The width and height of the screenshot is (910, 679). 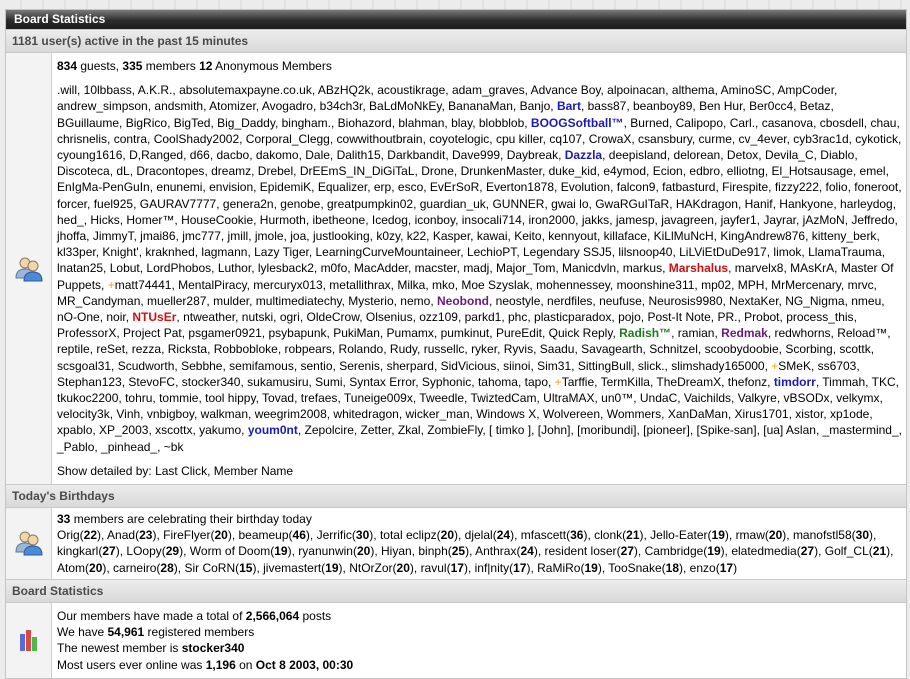 I want to click on member-link: jmole, so click(x=269, y=236).